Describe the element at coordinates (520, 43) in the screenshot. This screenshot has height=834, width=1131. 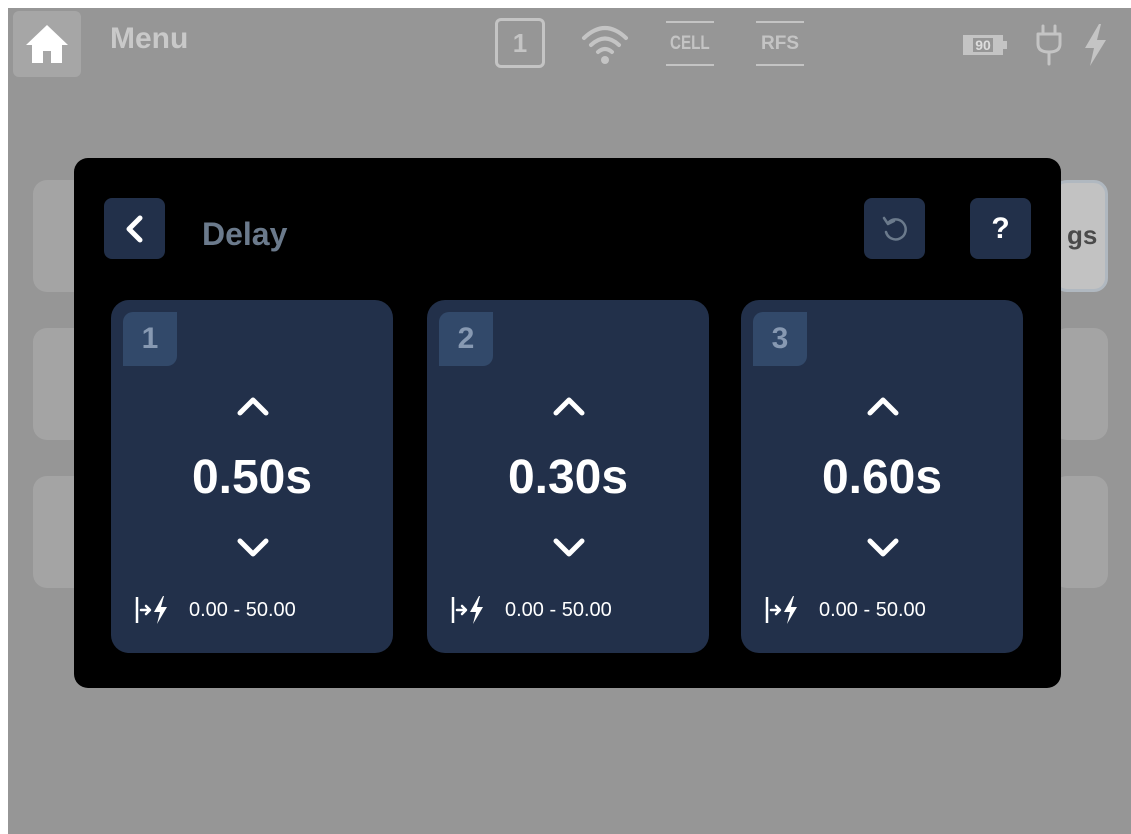
I see `profile-number-indicator: 1` at that location.